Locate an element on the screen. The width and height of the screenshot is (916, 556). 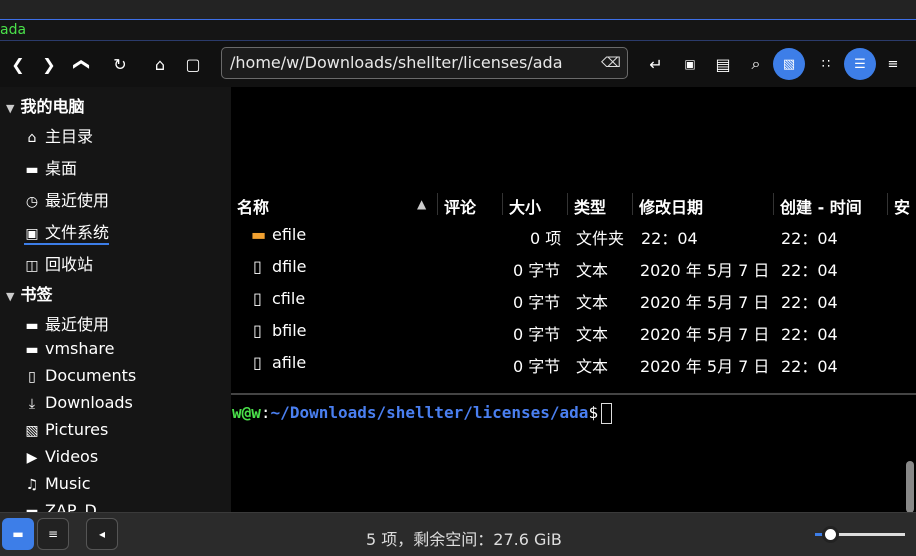
back-button: ❮ is located at coordinates (18, 64).